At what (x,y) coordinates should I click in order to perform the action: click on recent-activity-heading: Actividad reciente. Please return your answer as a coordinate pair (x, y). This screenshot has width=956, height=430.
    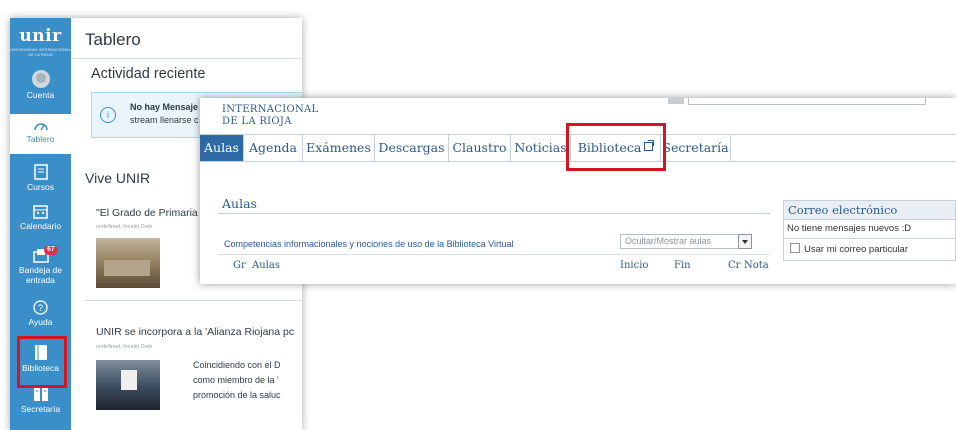
    Looking at the image, I should click on (148, 74).